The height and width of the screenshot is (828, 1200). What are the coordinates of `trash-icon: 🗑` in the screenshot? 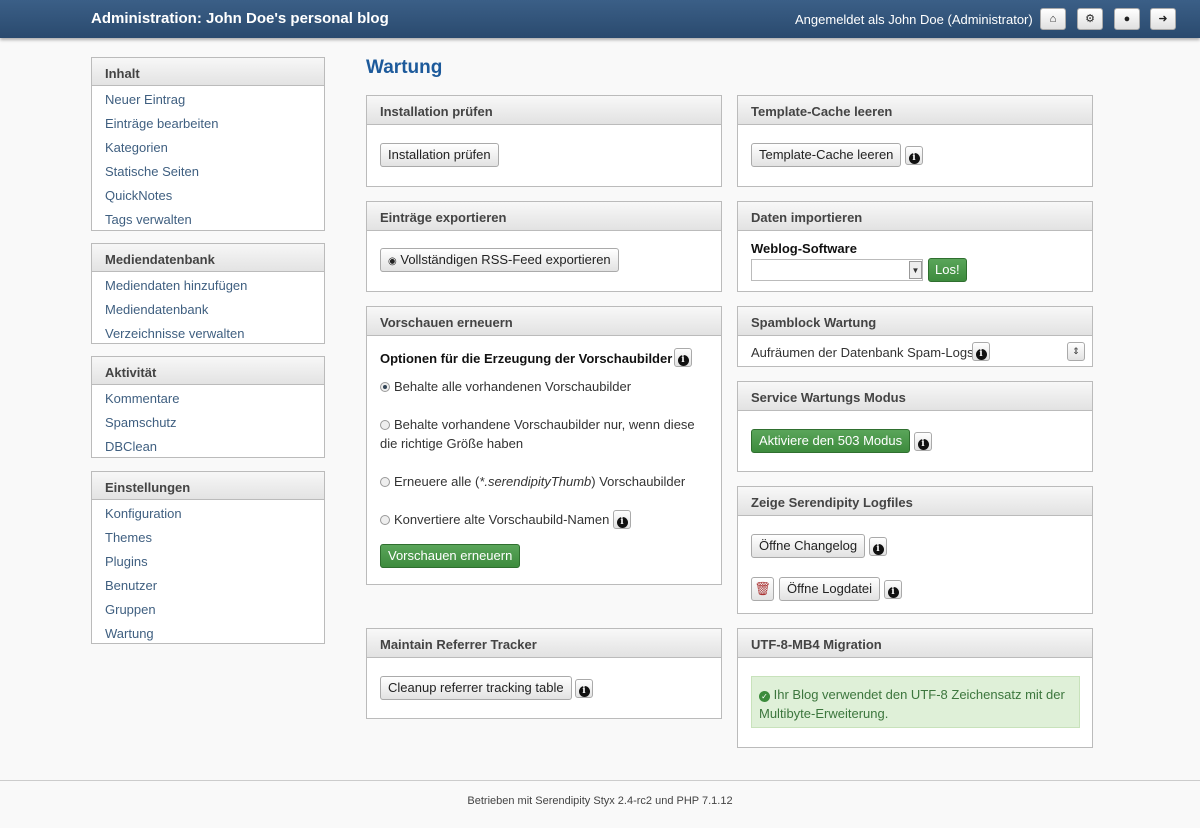 It's located at (762, 588).